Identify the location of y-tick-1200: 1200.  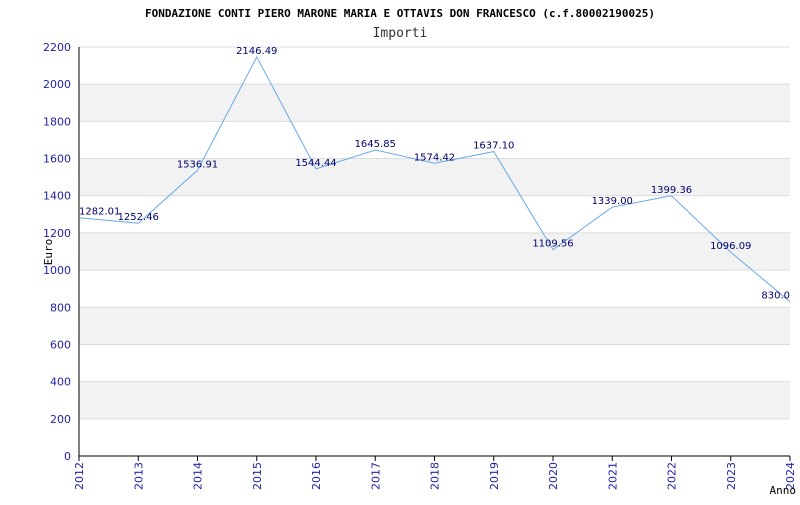
(57, 233).